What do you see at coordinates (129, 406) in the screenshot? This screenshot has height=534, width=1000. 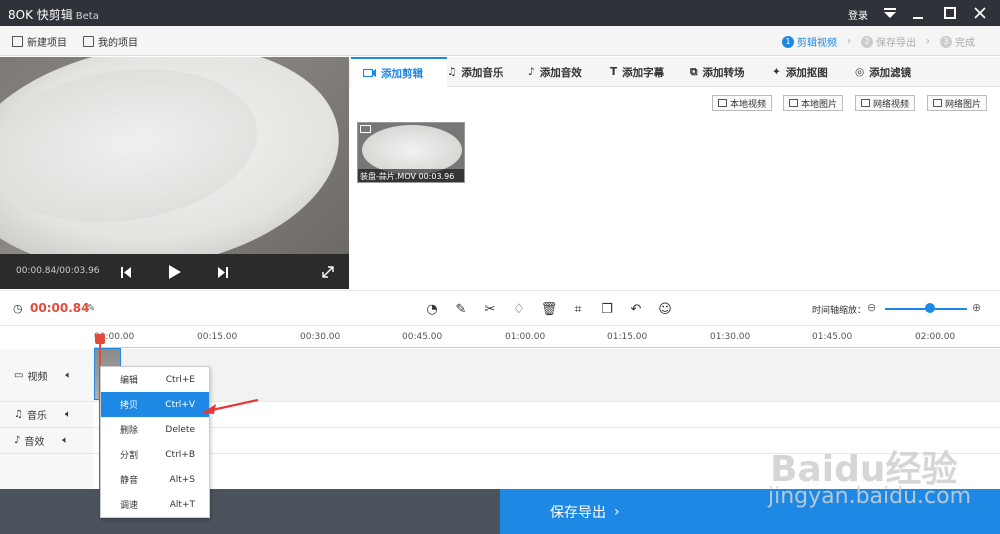 I see `menu-item-label: 拷贝` at bounding box center [129, 406].